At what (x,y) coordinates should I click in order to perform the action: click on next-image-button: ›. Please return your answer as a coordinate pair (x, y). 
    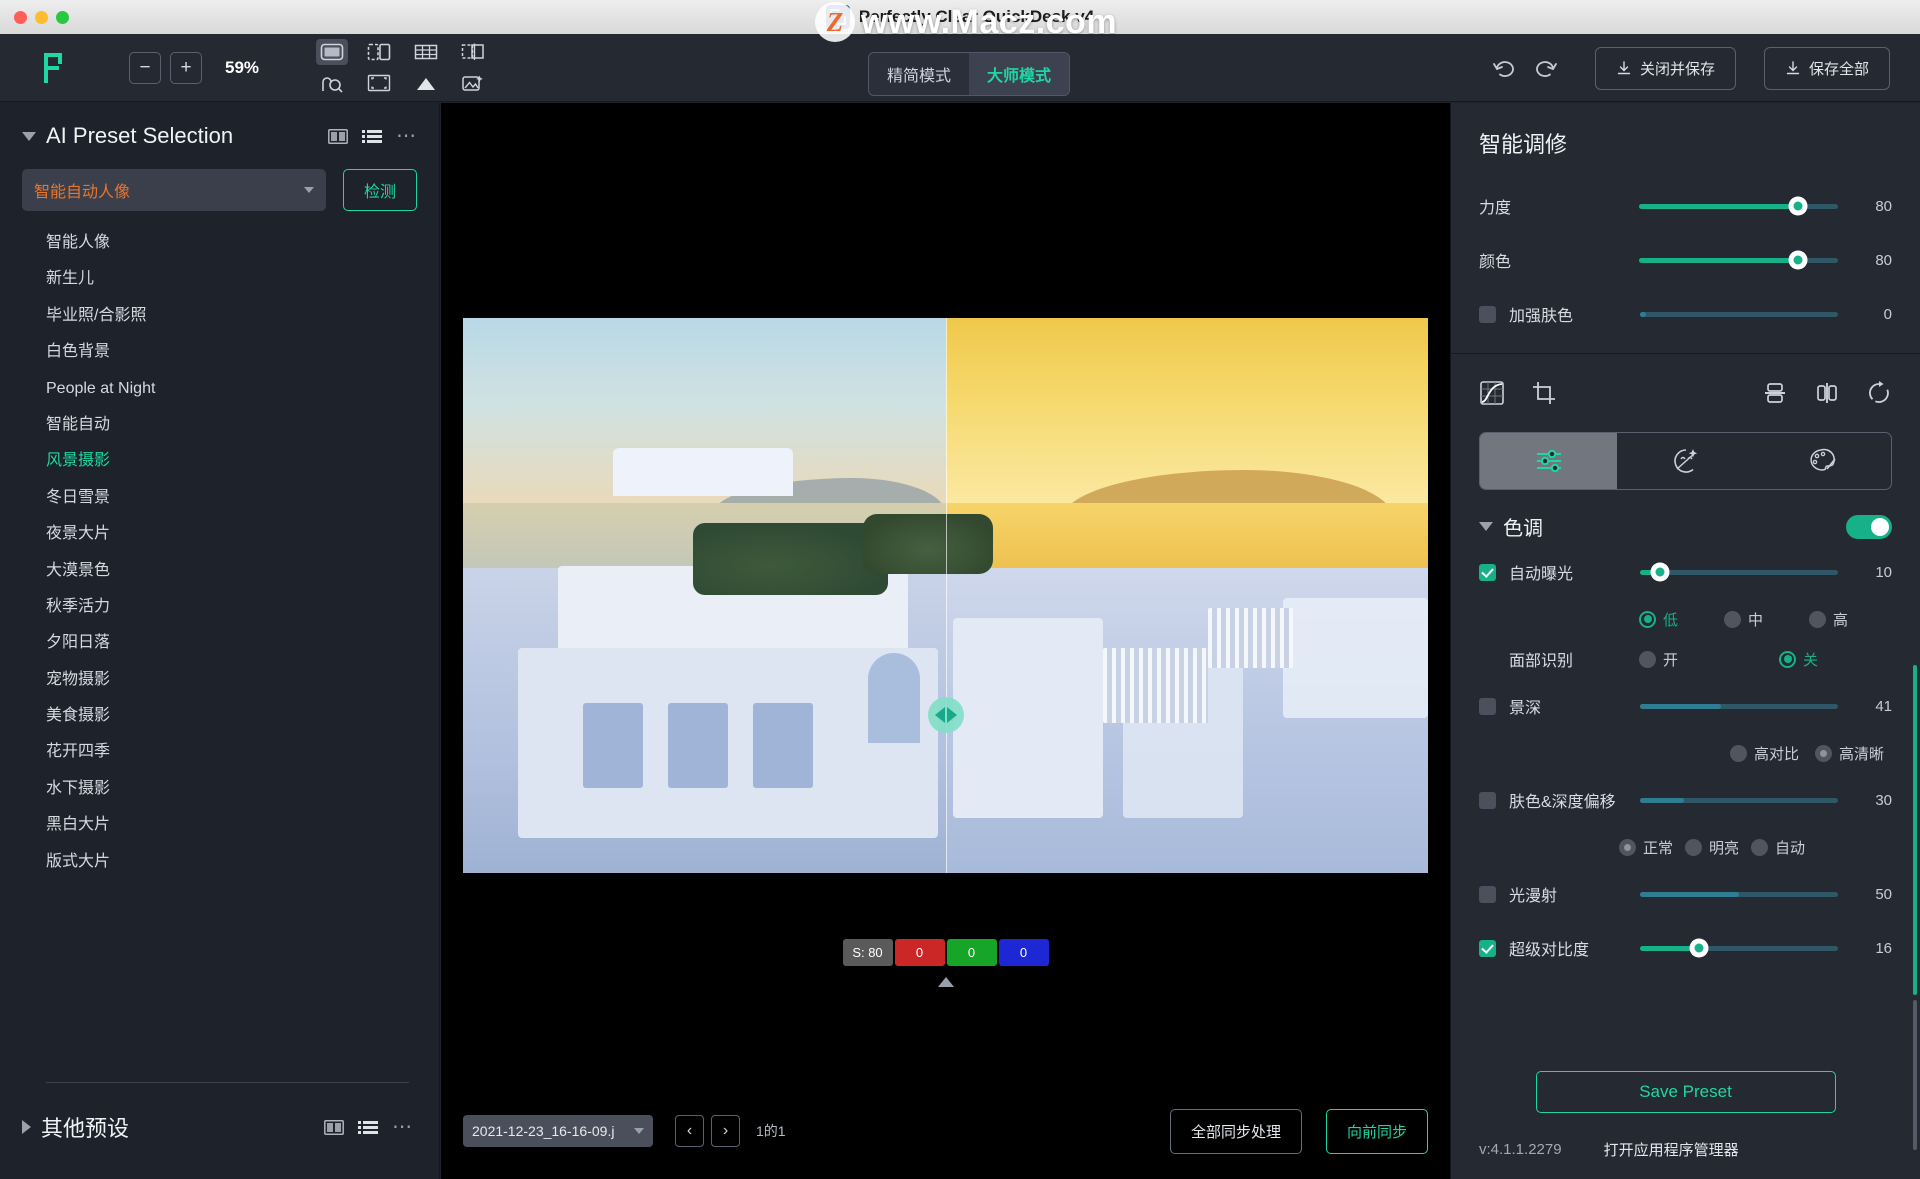
    Looking at the image, I should click on (725, 1131).